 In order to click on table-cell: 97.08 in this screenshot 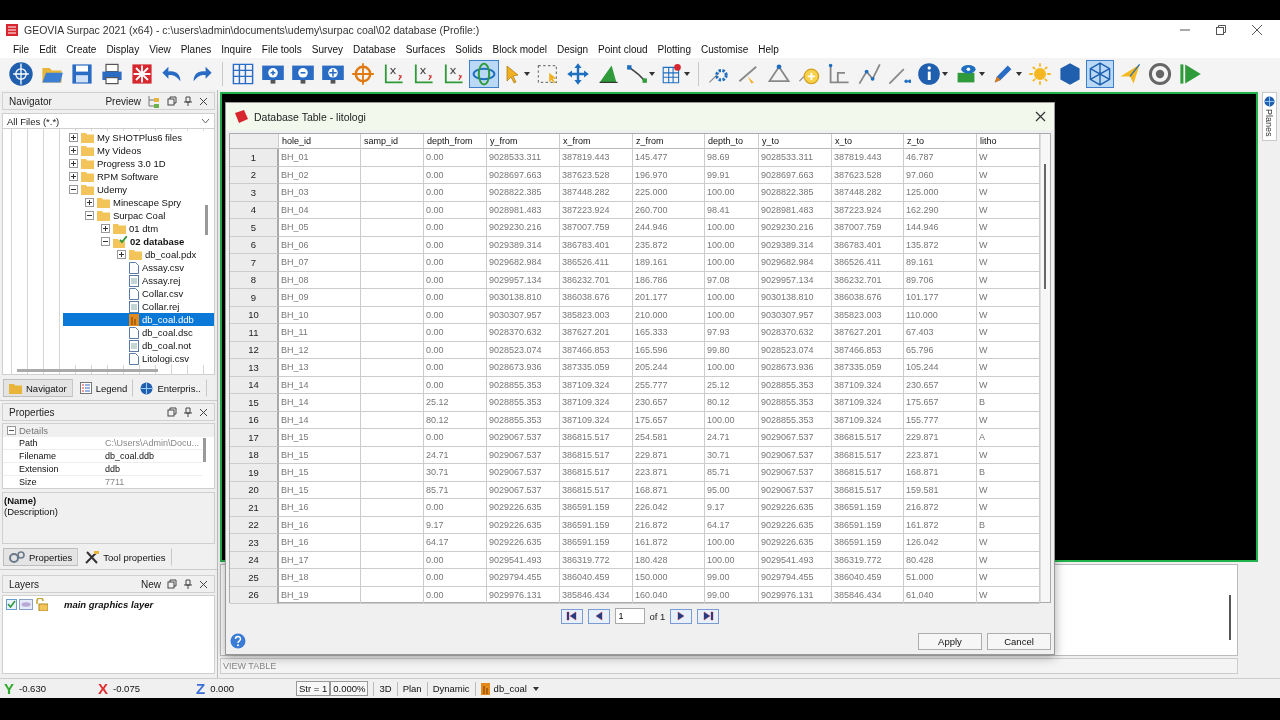, I will do `click(732, 280)`.